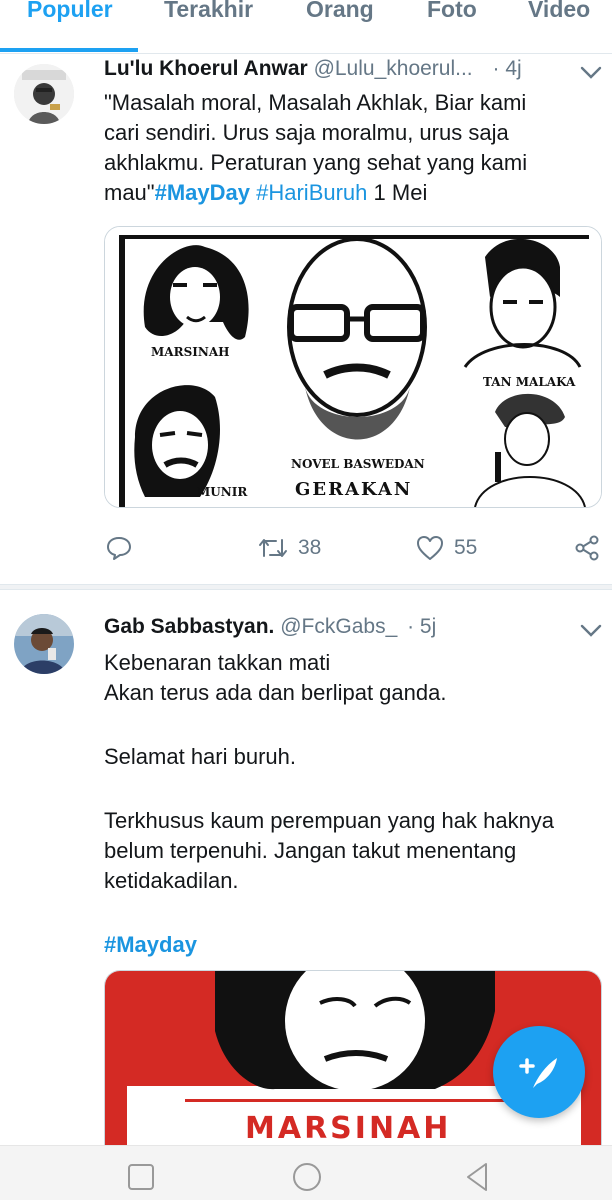 Image resolution: width=612 pixels, height=1200 pixels. Describe the element at coordinates (354, 489) in the screenshot. I see `media-caption: GERAKAN` at that location.